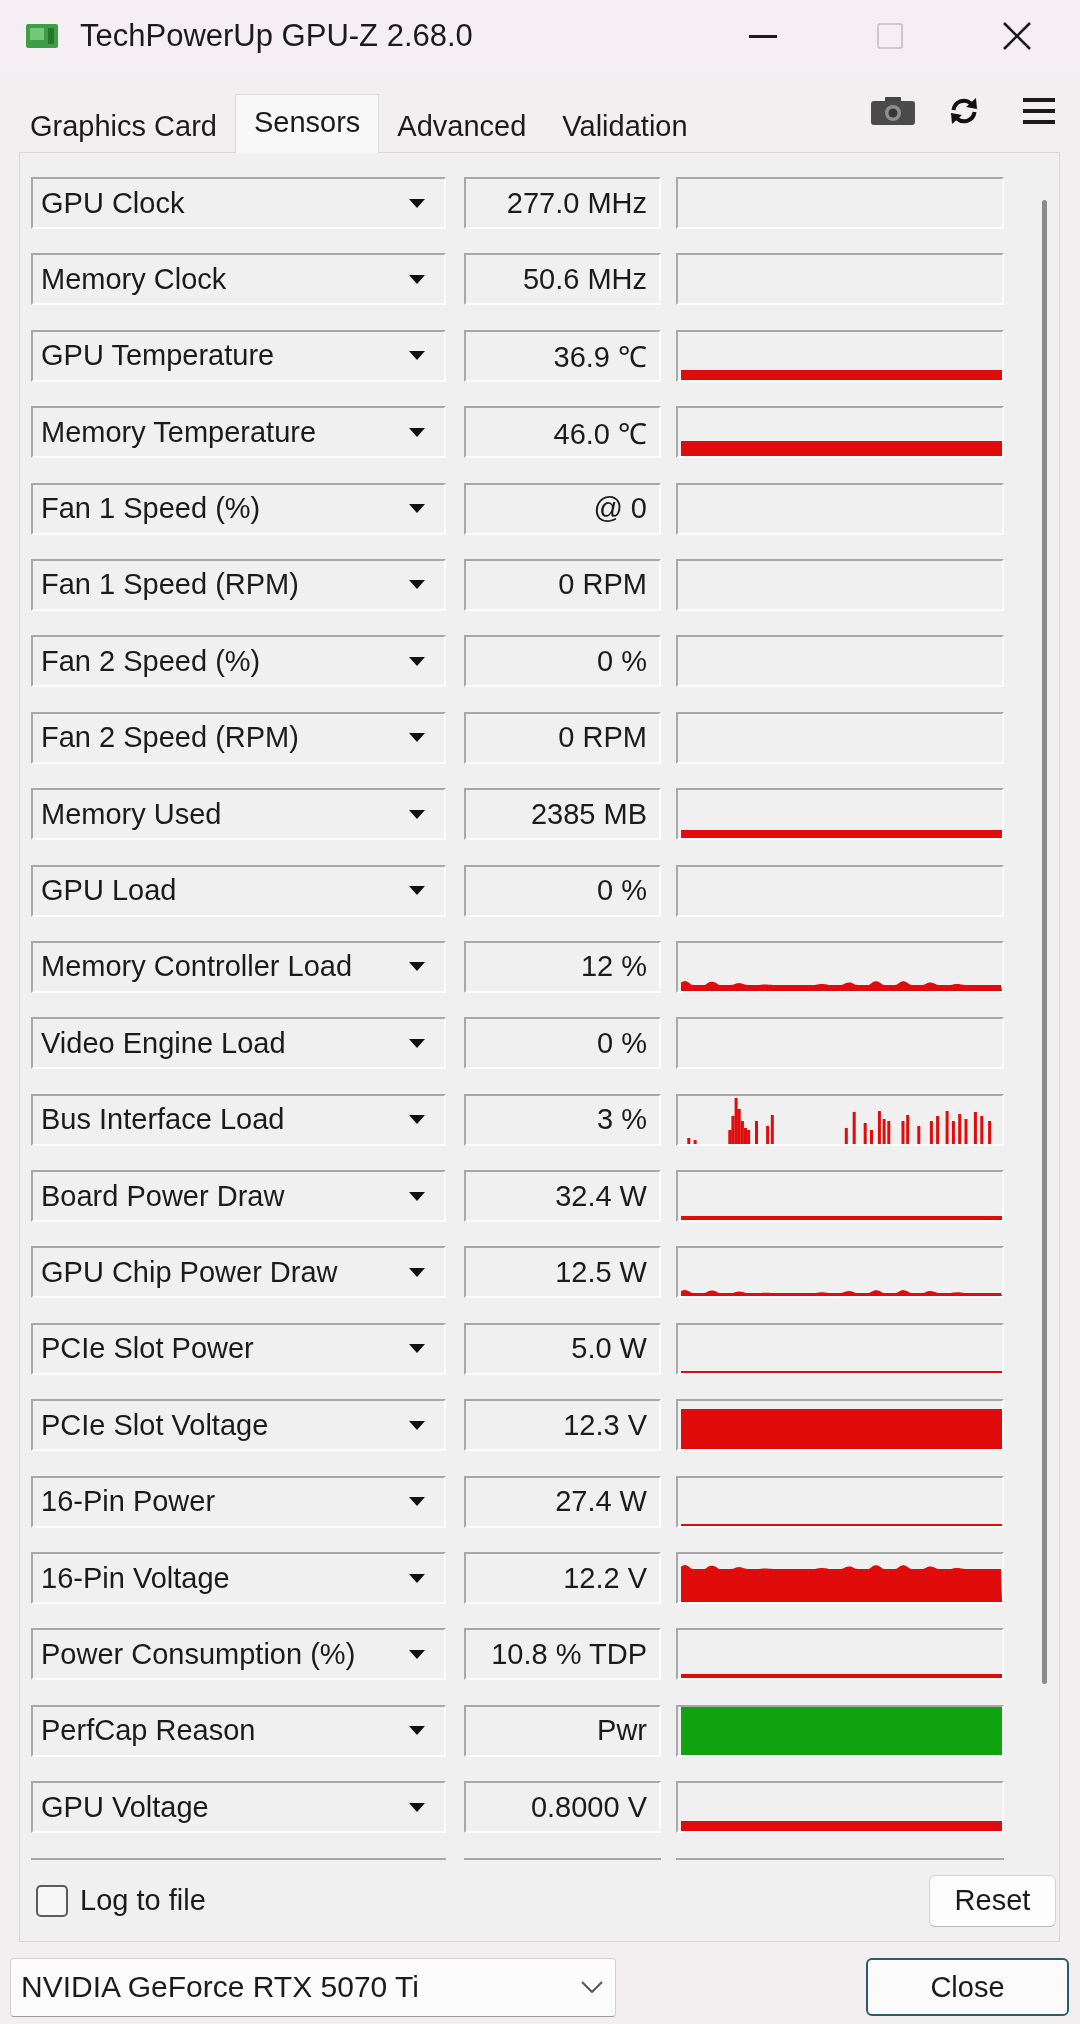 Image resolution: width=1080 pixels, height=2024 pixels. What do you see at coordinates (238, 279) in the screenshot?
I see `sensor-select: Memory Clock` at bounding box center [238, 279].